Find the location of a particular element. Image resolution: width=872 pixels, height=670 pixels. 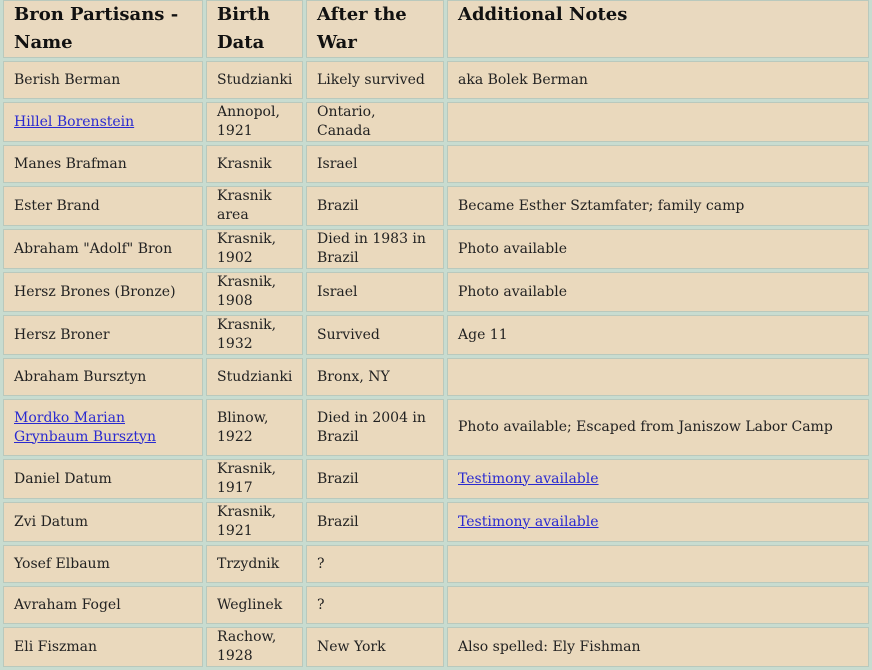

birth-cell: Krasnik area is located at coordinates (254, 206).